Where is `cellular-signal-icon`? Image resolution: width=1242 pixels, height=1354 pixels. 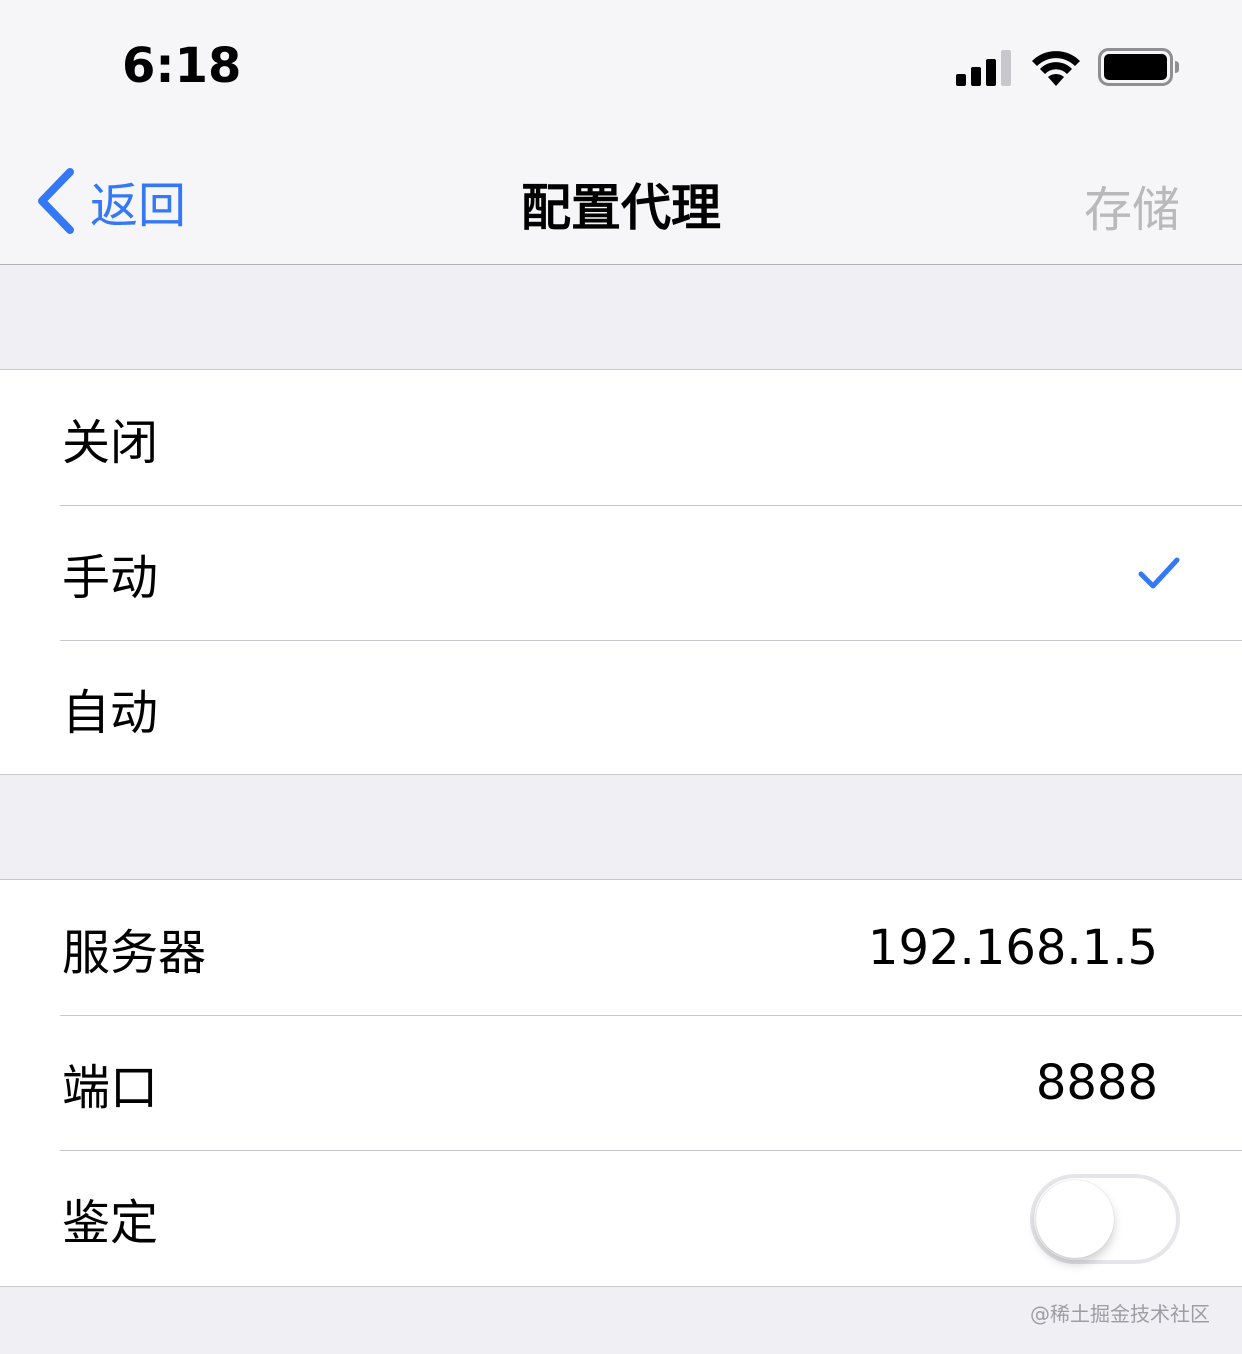
cellular-signal-icon is located at coordinates (983, 68).